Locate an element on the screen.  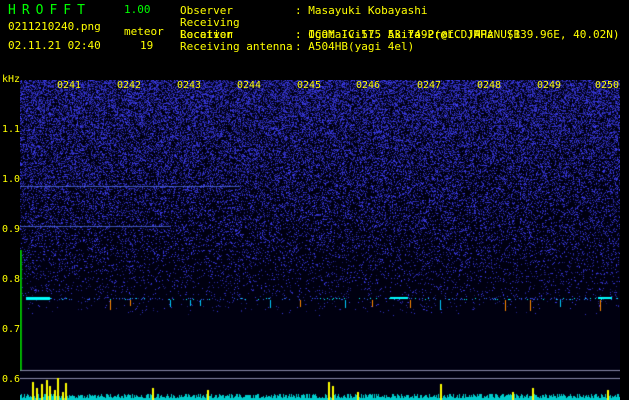
file-name: 0211210240.png is located at coordinates (54, 26).